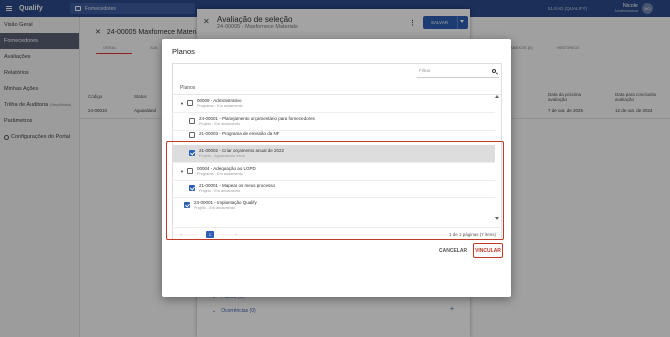  I want to click on column-header-planos: Planos, so click(188, 88).